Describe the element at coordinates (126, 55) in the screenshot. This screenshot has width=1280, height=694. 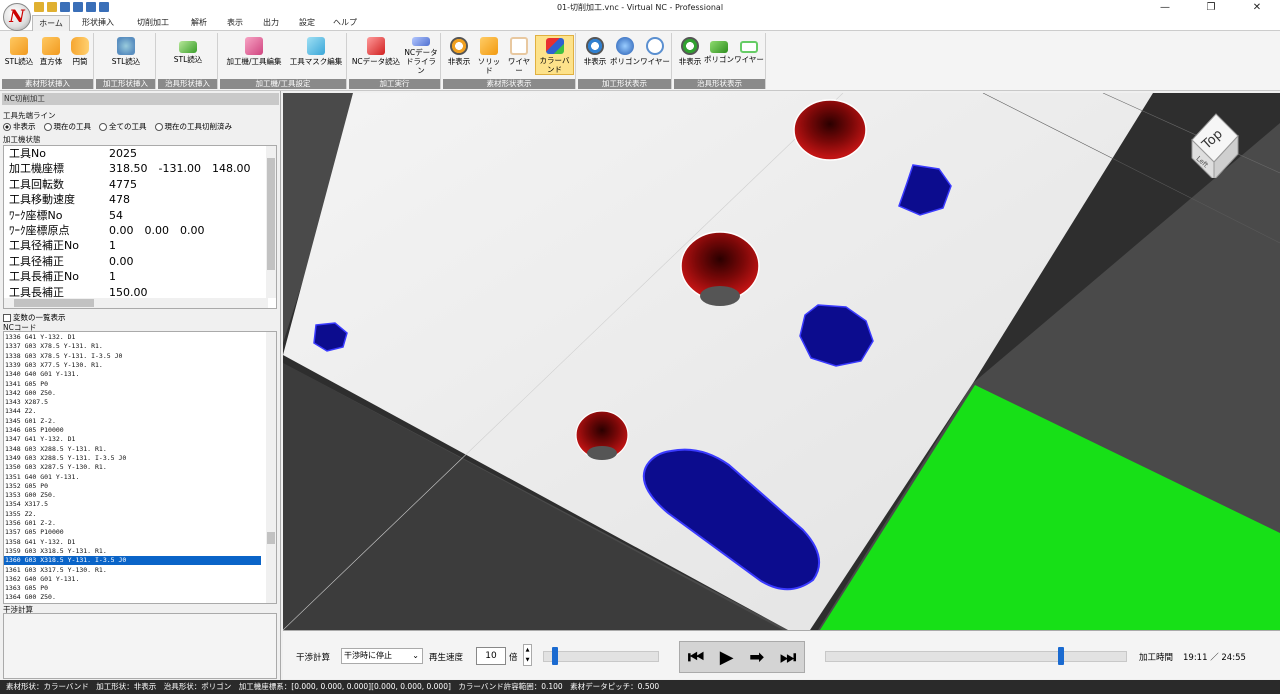
I see `machined-stl-load-button: STL読込` at that location.